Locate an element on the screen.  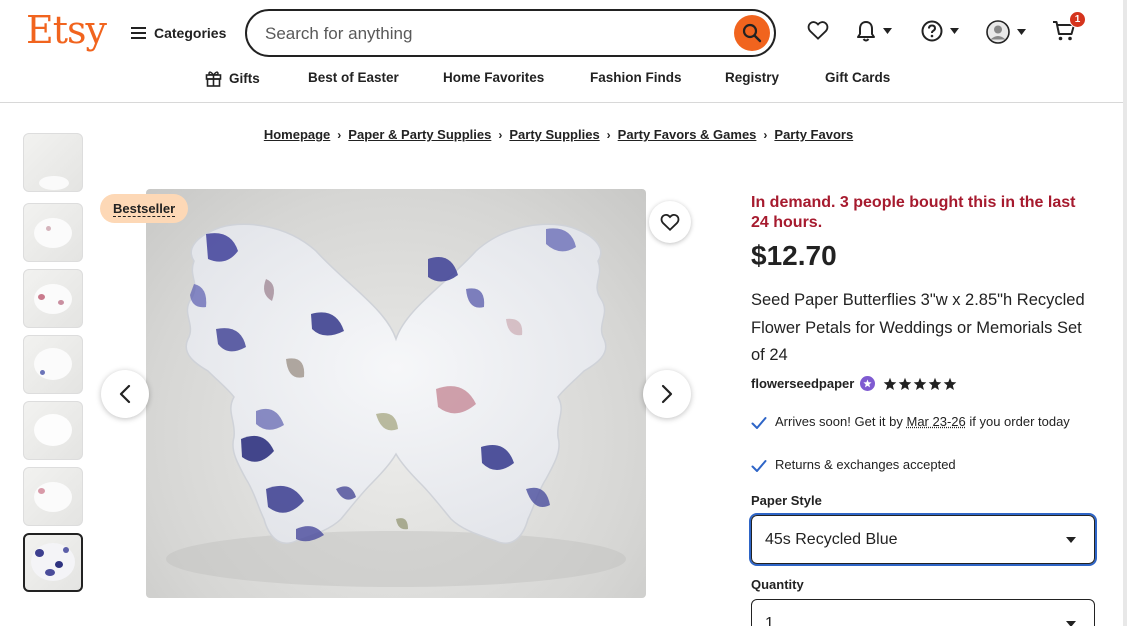
categories-label: Categories is located at coordinates (190, 33).